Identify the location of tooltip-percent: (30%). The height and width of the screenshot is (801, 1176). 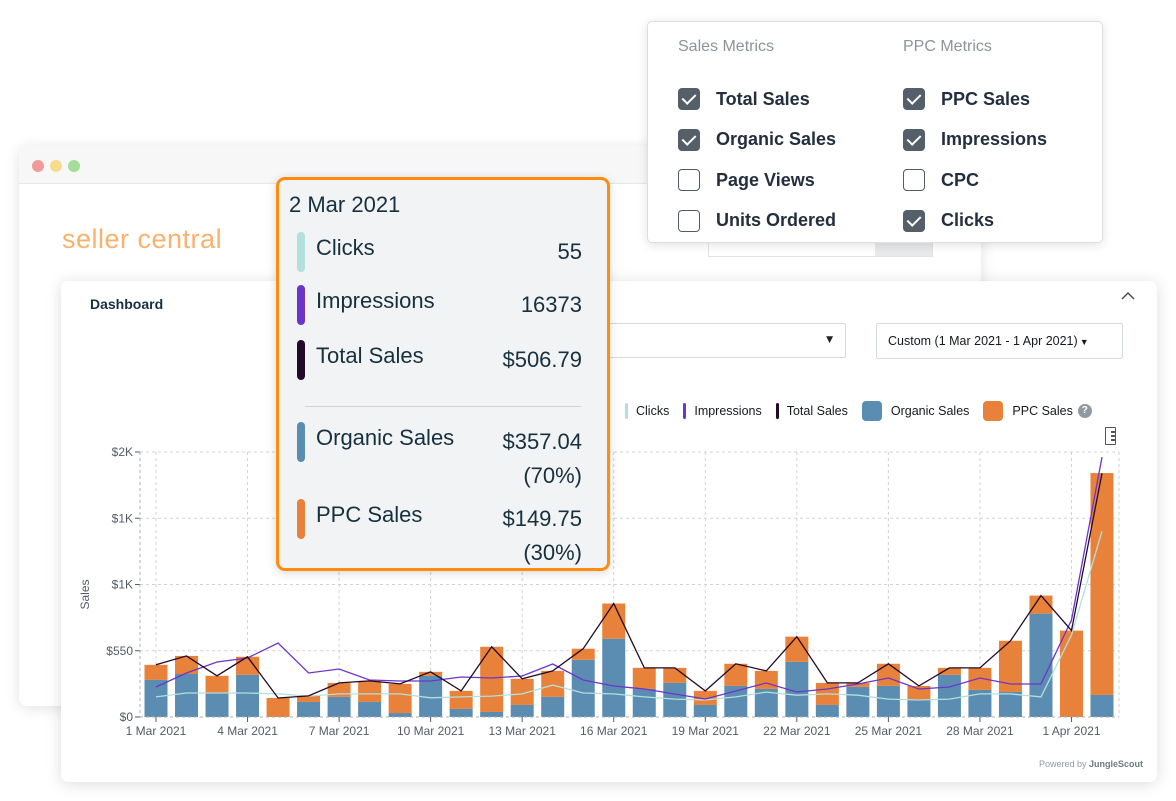
(552, 552).